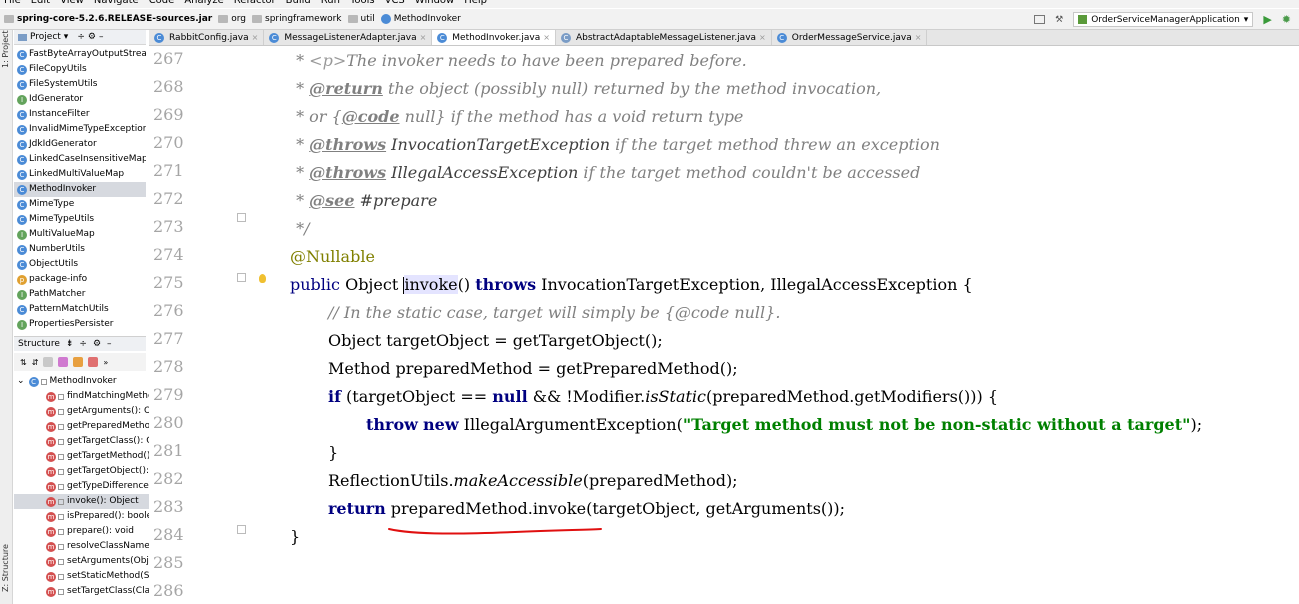 The height and width of the screenshot is (604, 1299). What do you see at coordinates (498, 144) in the screenshot?
I see `exception-name: InvocationTargetException` at bounding box center [498, 144].